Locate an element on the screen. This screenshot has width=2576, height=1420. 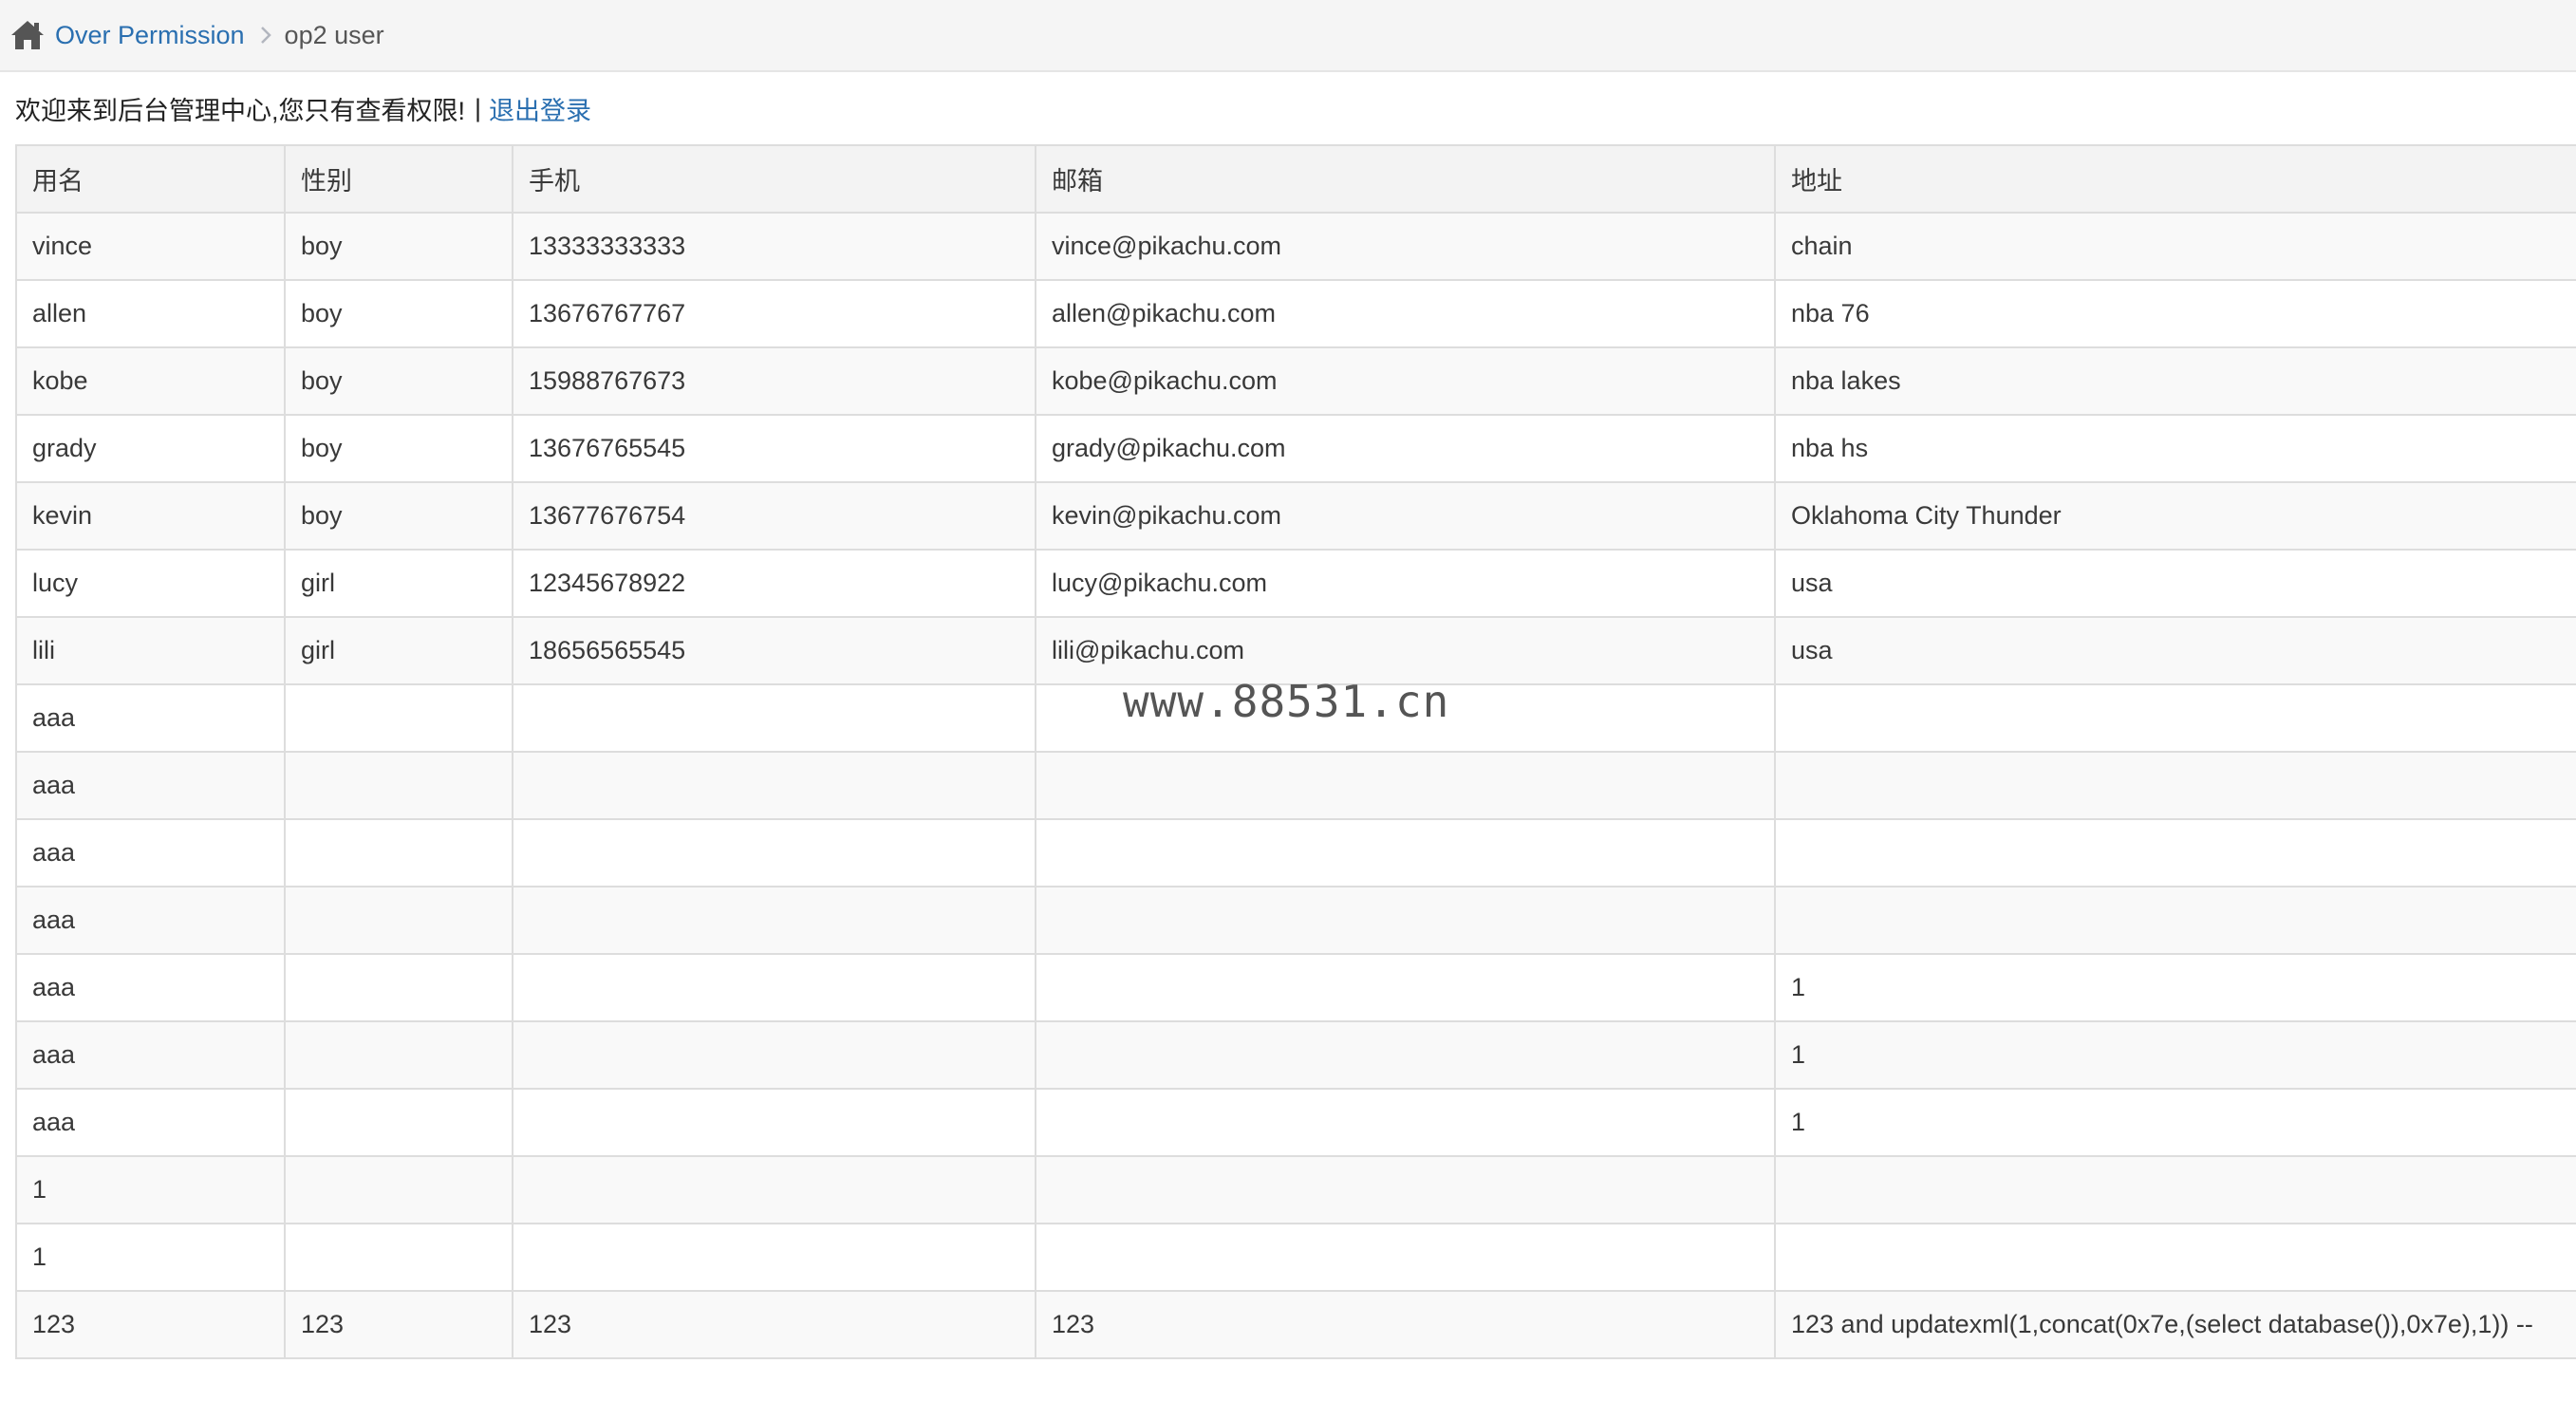
table-header-row: 用名 性别 手机 邮箱 地址 is located at coordinates (1295, 179).